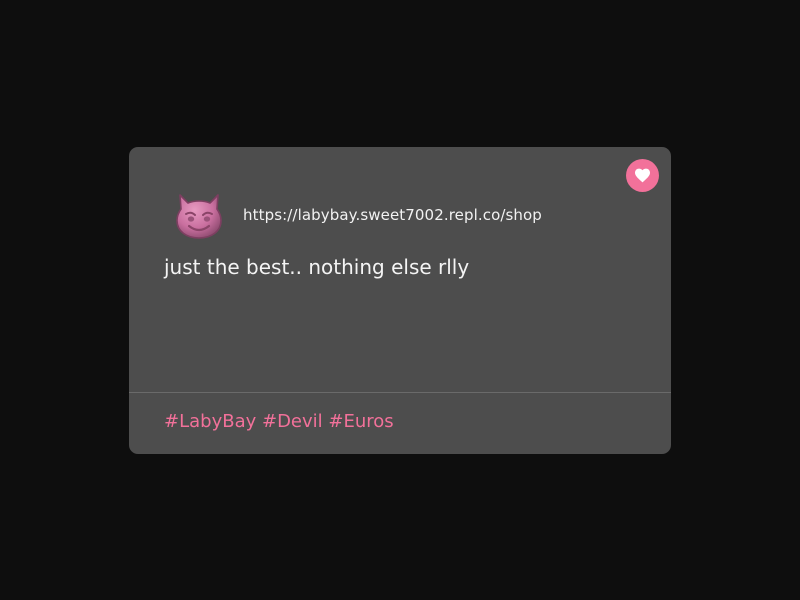 The width and height of the screenshot is (800, 600). Describe the element at coordinates (210, 421) in the screenshot. I see `hashtag-labybay: #LabyBay` at that location.